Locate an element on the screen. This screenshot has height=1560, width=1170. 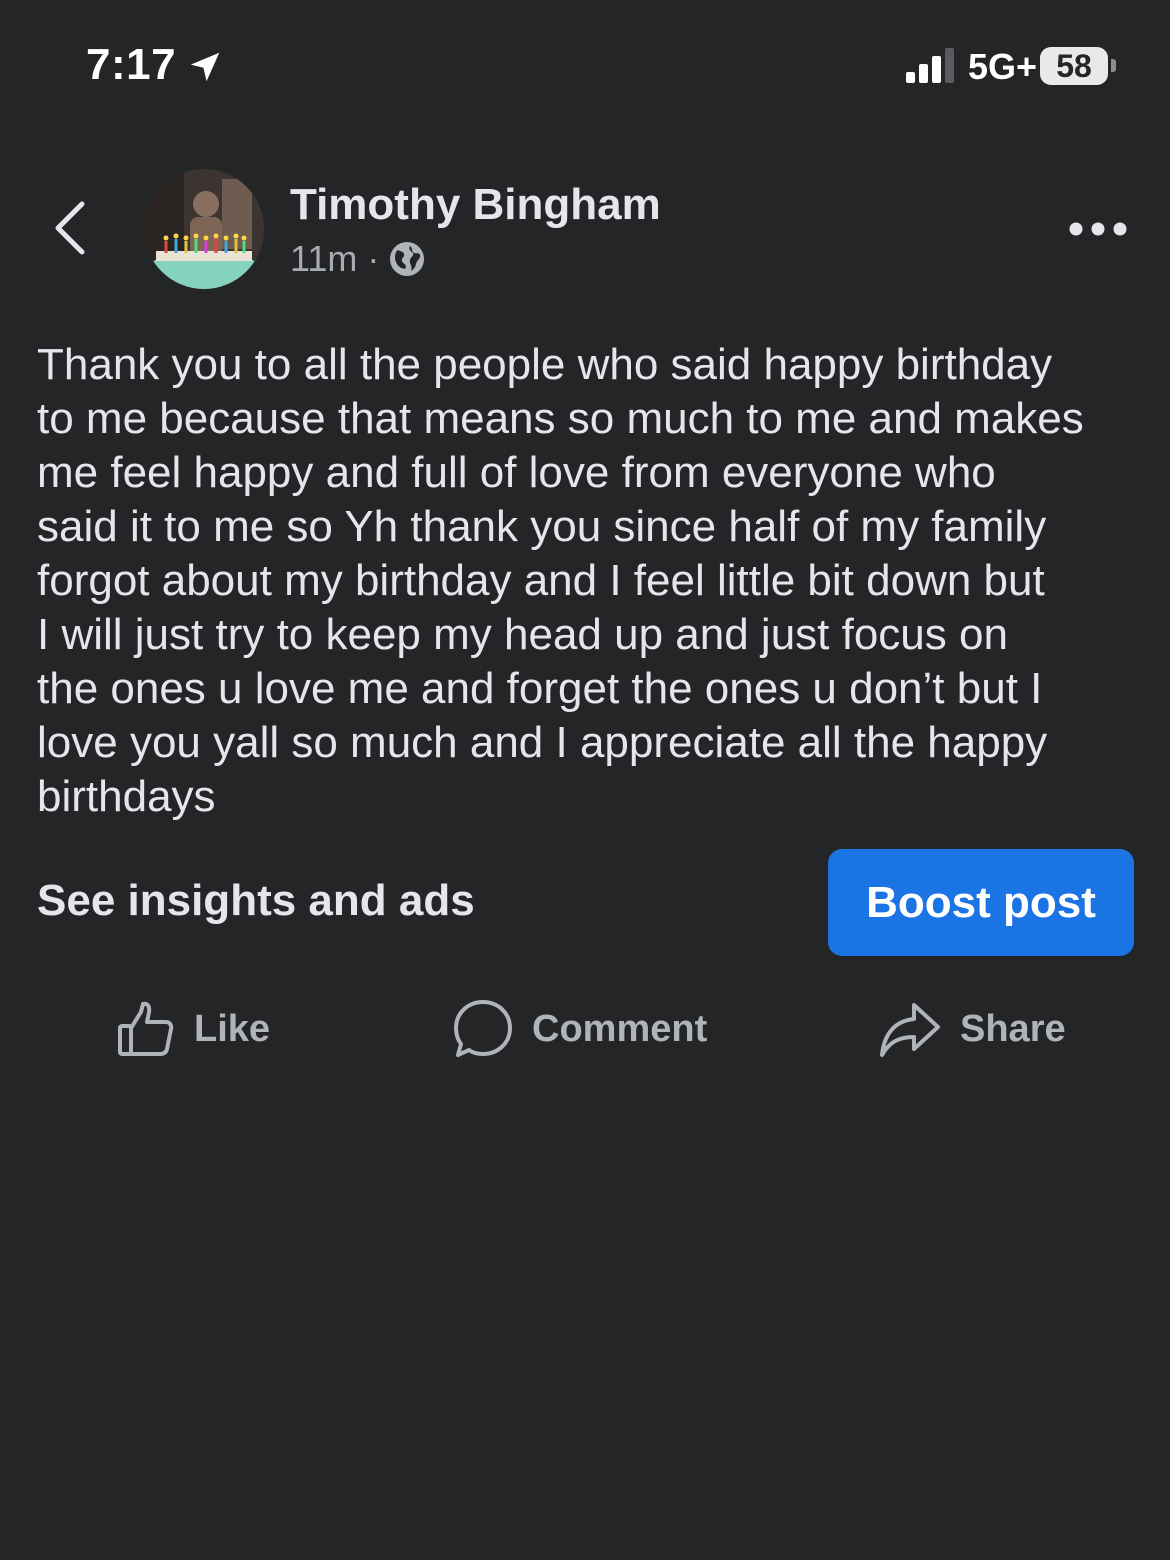
author-name: Timothy Bingham is located at coordinates (475, 205).